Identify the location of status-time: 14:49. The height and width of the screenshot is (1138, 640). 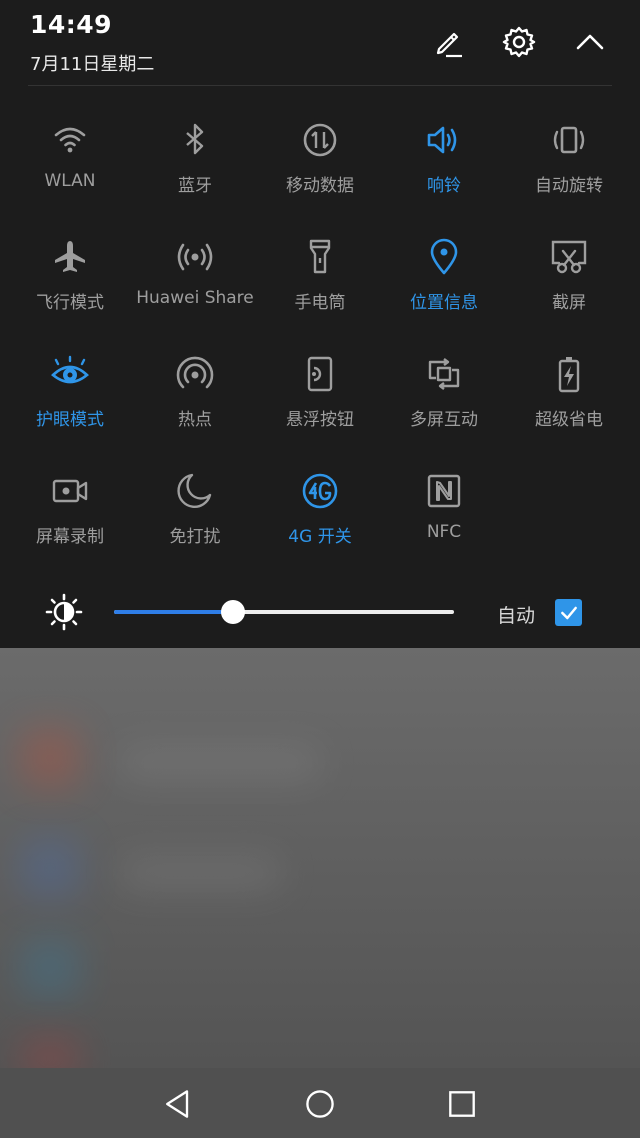
(71, 24).